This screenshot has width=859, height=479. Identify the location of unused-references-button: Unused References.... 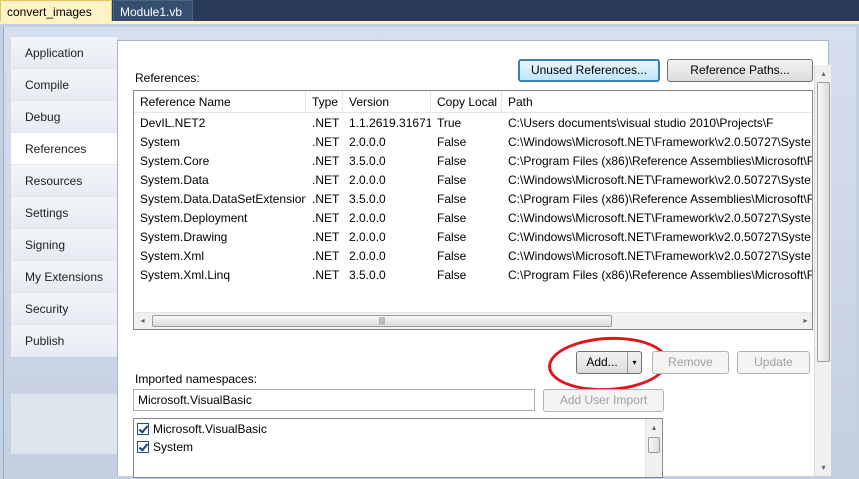
(589, 70).